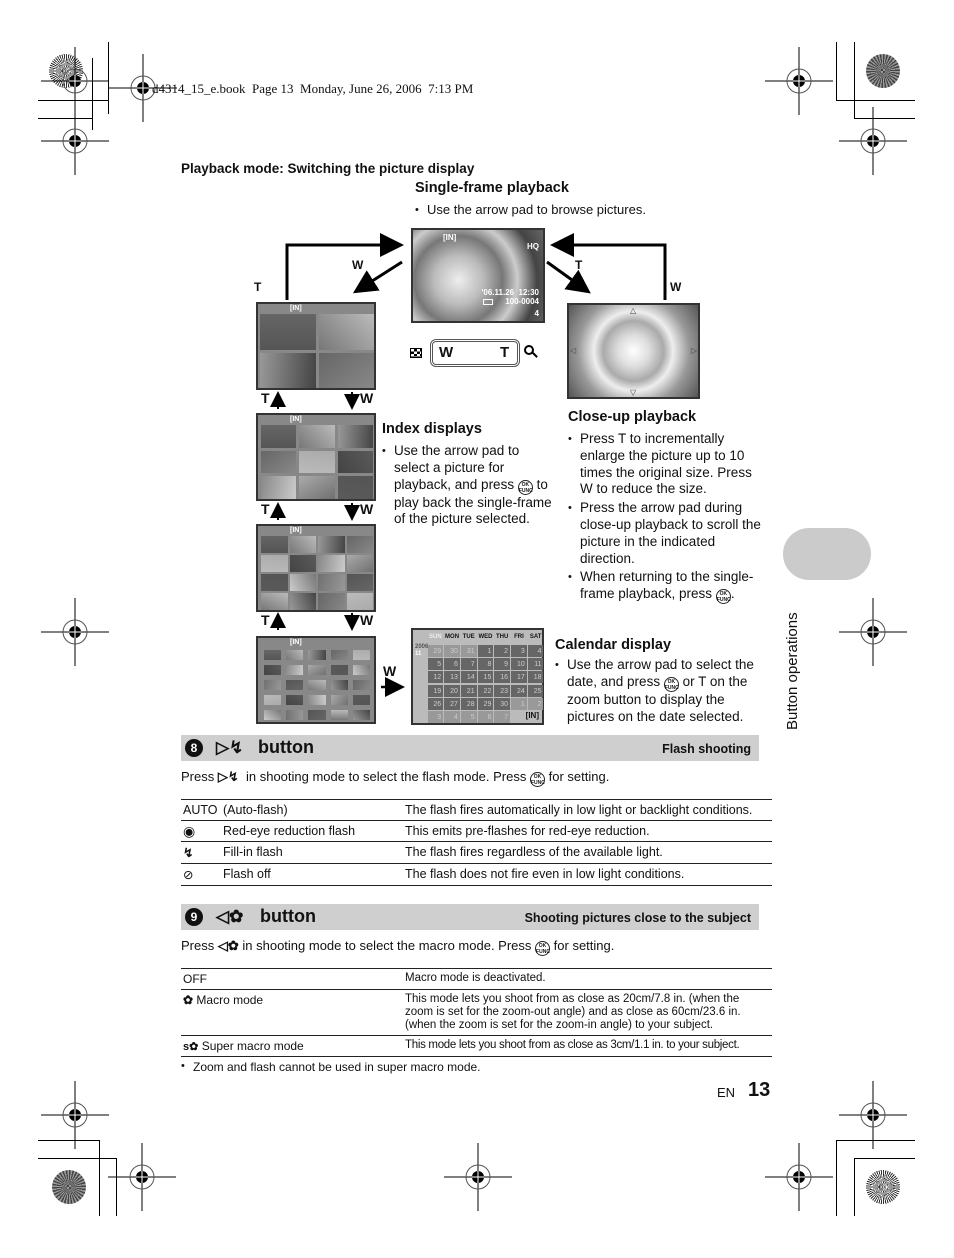 Image resolution: width=954 pixels, height=1258 pixels. What do you see at coordinates (632, 417) in the screenshot?
I see `close-up-title: Close-up playback` at bounding box center [632, 417].